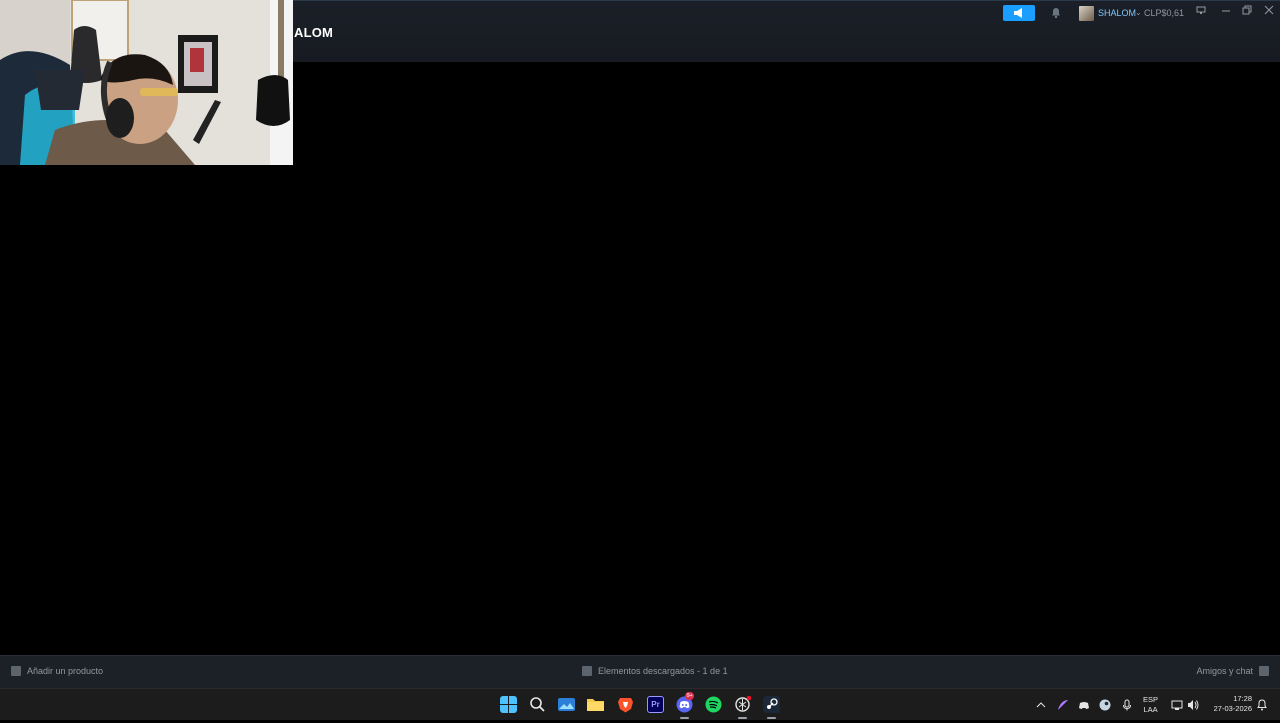 Image resolution: width=1280 pixels, height=723 pixels. What do you see at coordinates (1041, 705) in the screenshot?
I see `tray-overflow-icon` at bounding box center [1041, 705].